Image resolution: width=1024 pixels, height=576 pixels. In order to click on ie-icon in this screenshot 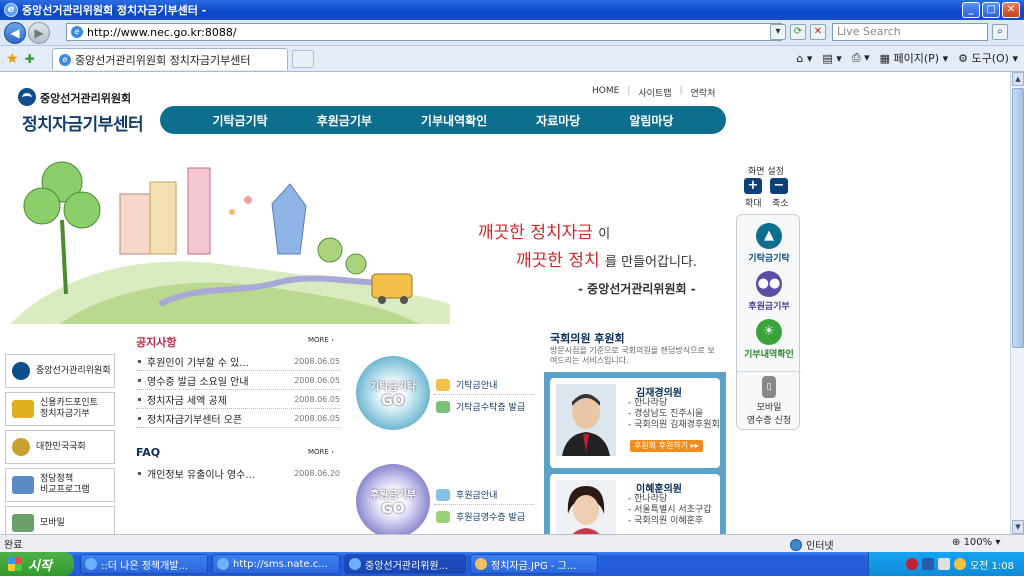, I will do `click(355, 564)`.